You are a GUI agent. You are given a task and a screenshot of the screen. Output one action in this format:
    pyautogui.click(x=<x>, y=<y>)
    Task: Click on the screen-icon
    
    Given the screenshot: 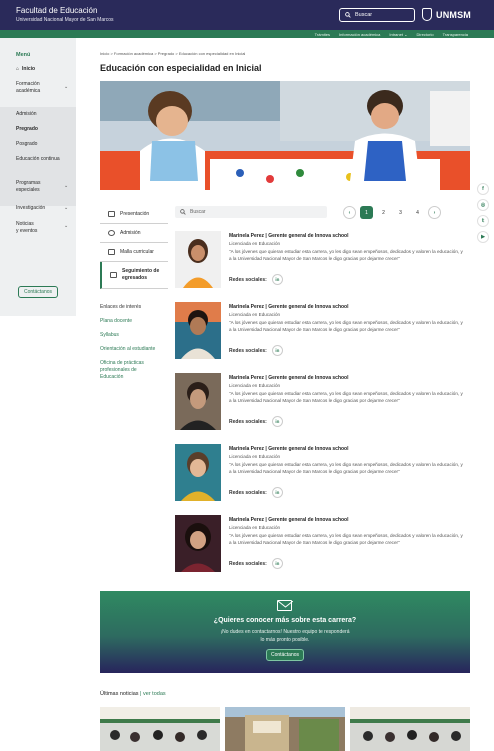 What is the action you would take?
    pyautogui.click(x=111, y=214)
    